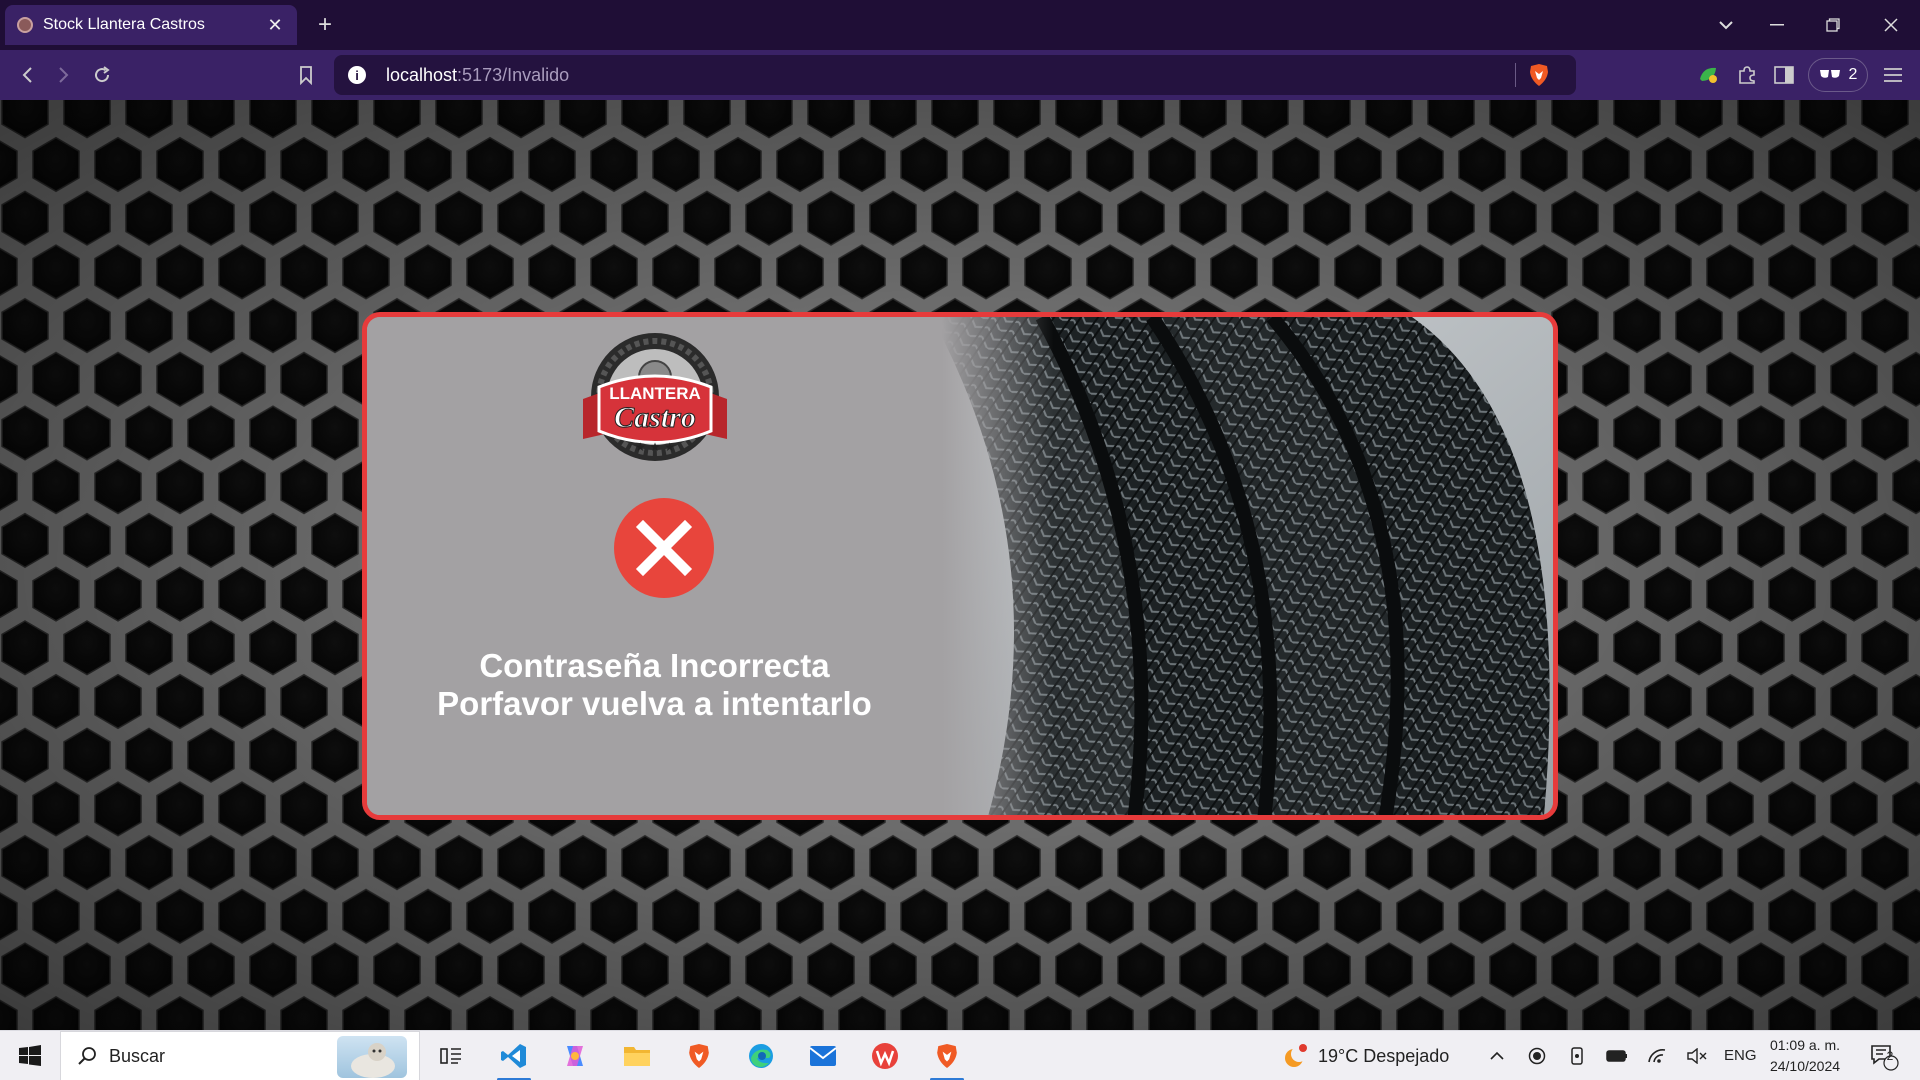 The height and width of the screenshot is (1080, 1920). Describe the element at coordinates (1747, 75) in the screenshot. I see `extensions-puzzle-icon` at that location.